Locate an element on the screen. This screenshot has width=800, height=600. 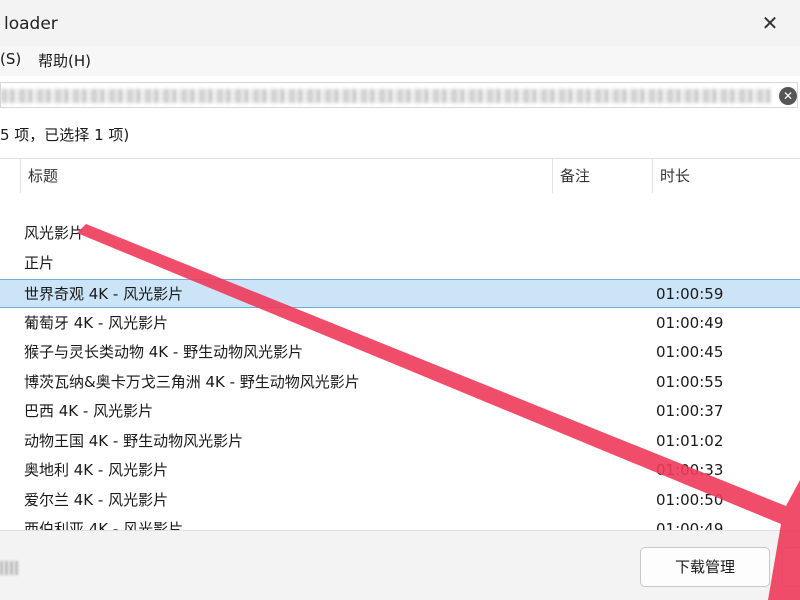
download-button is located at coordinates (791, 567).